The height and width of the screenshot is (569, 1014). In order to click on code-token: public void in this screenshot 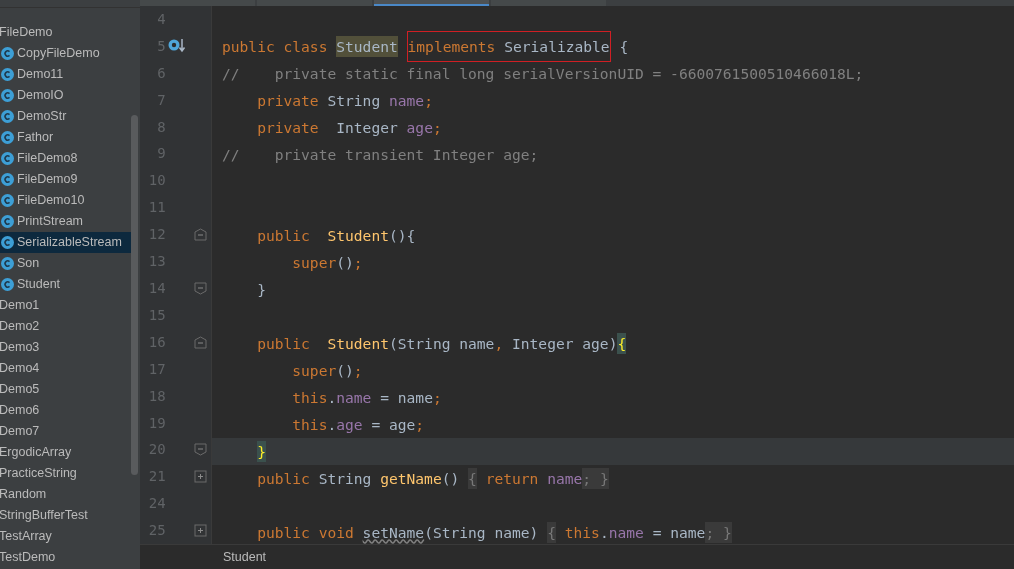, I will do `click(305, 532)`.